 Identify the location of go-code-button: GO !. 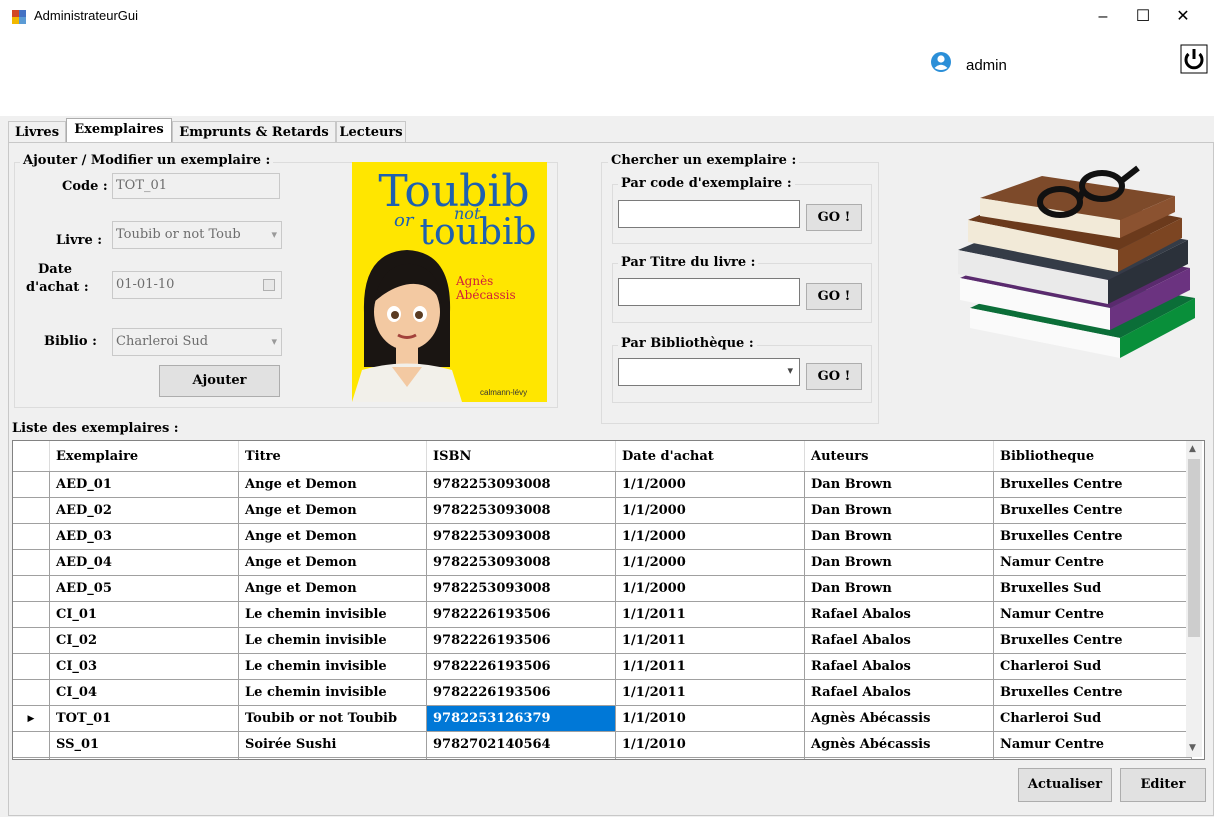
(834, 217).